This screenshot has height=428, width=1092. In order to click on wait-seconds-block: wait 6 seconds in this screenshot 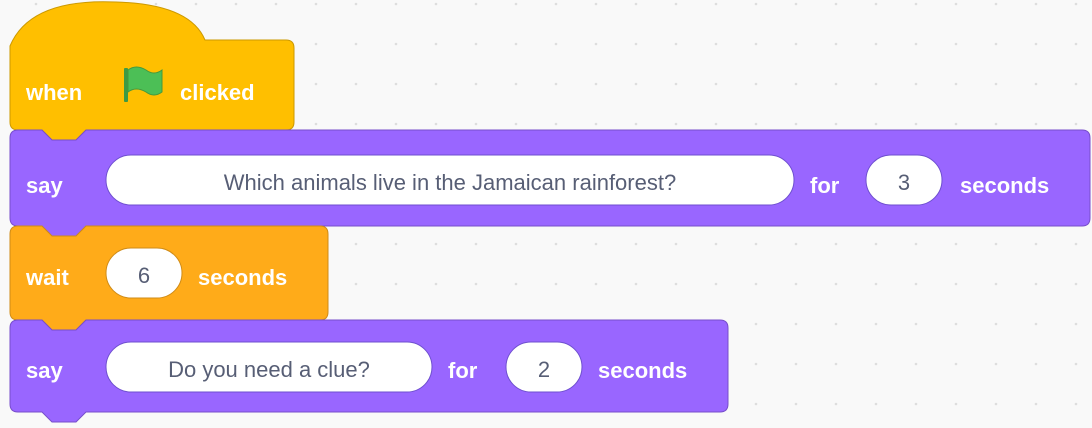, I will do `click(169, 278)`.